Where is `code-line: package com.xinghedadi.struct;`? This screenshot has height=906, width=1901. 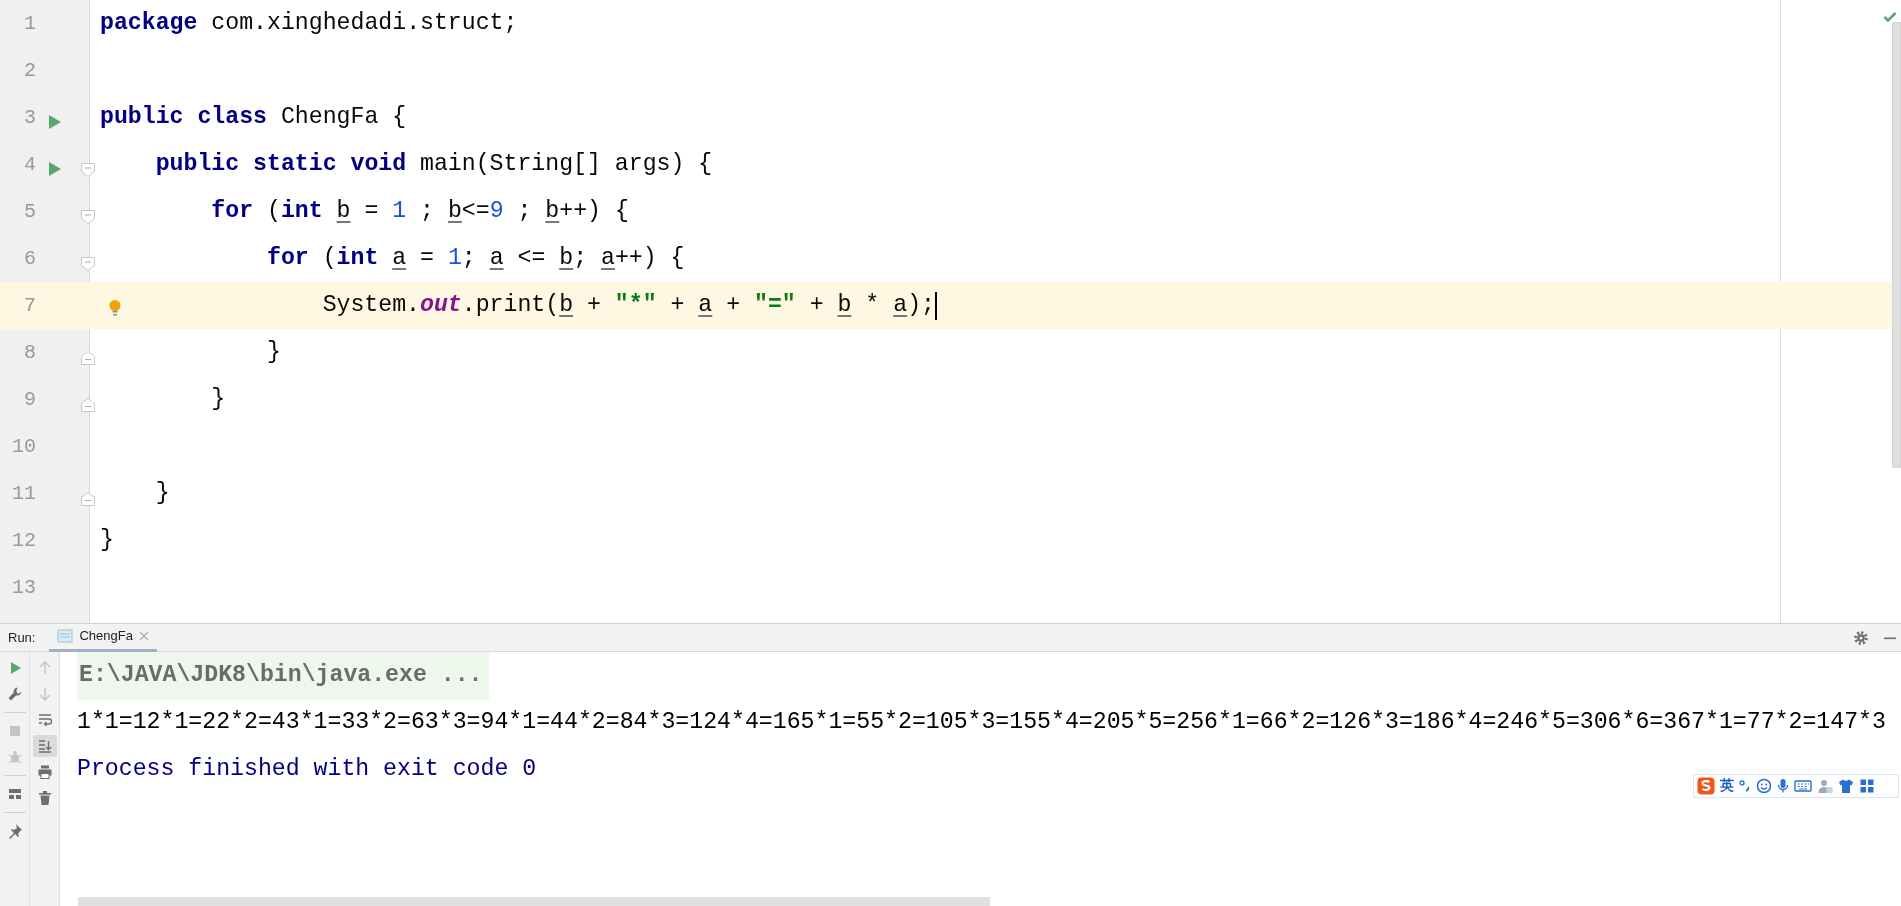 code-line: package com.xinghedadi.struct; is located at coordinates (309, 24).